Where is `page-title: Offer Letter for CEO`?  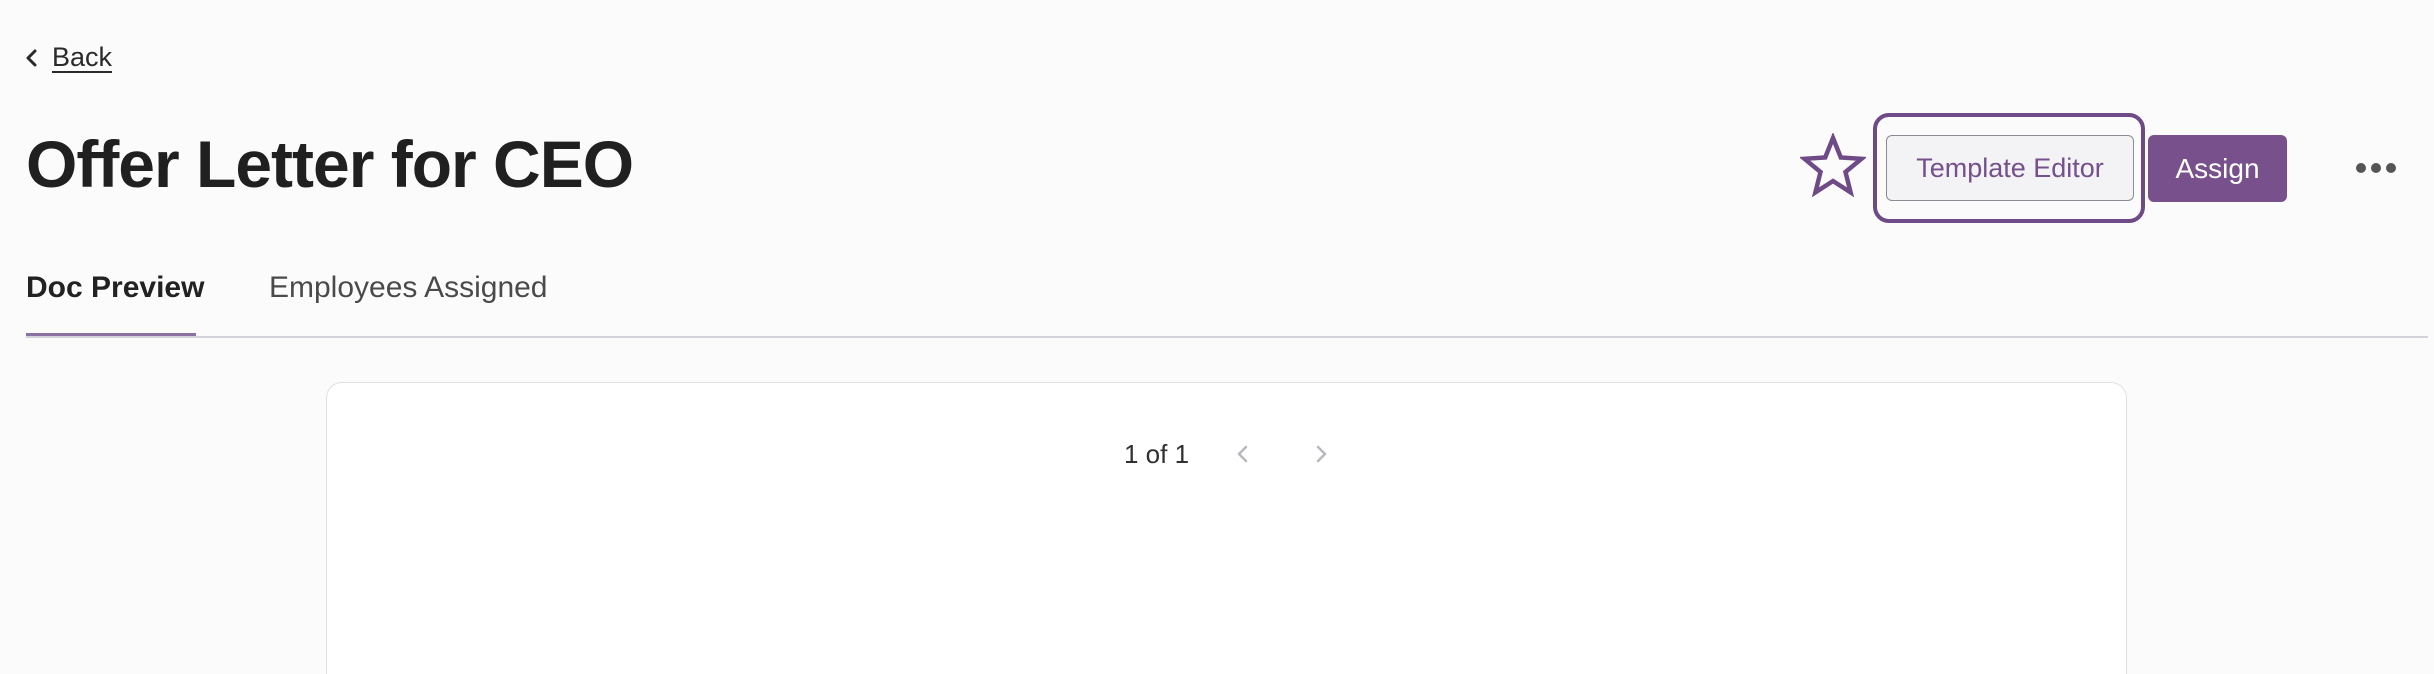 page-title: Offer Letter for CEO is located at coordinates (330, 164).